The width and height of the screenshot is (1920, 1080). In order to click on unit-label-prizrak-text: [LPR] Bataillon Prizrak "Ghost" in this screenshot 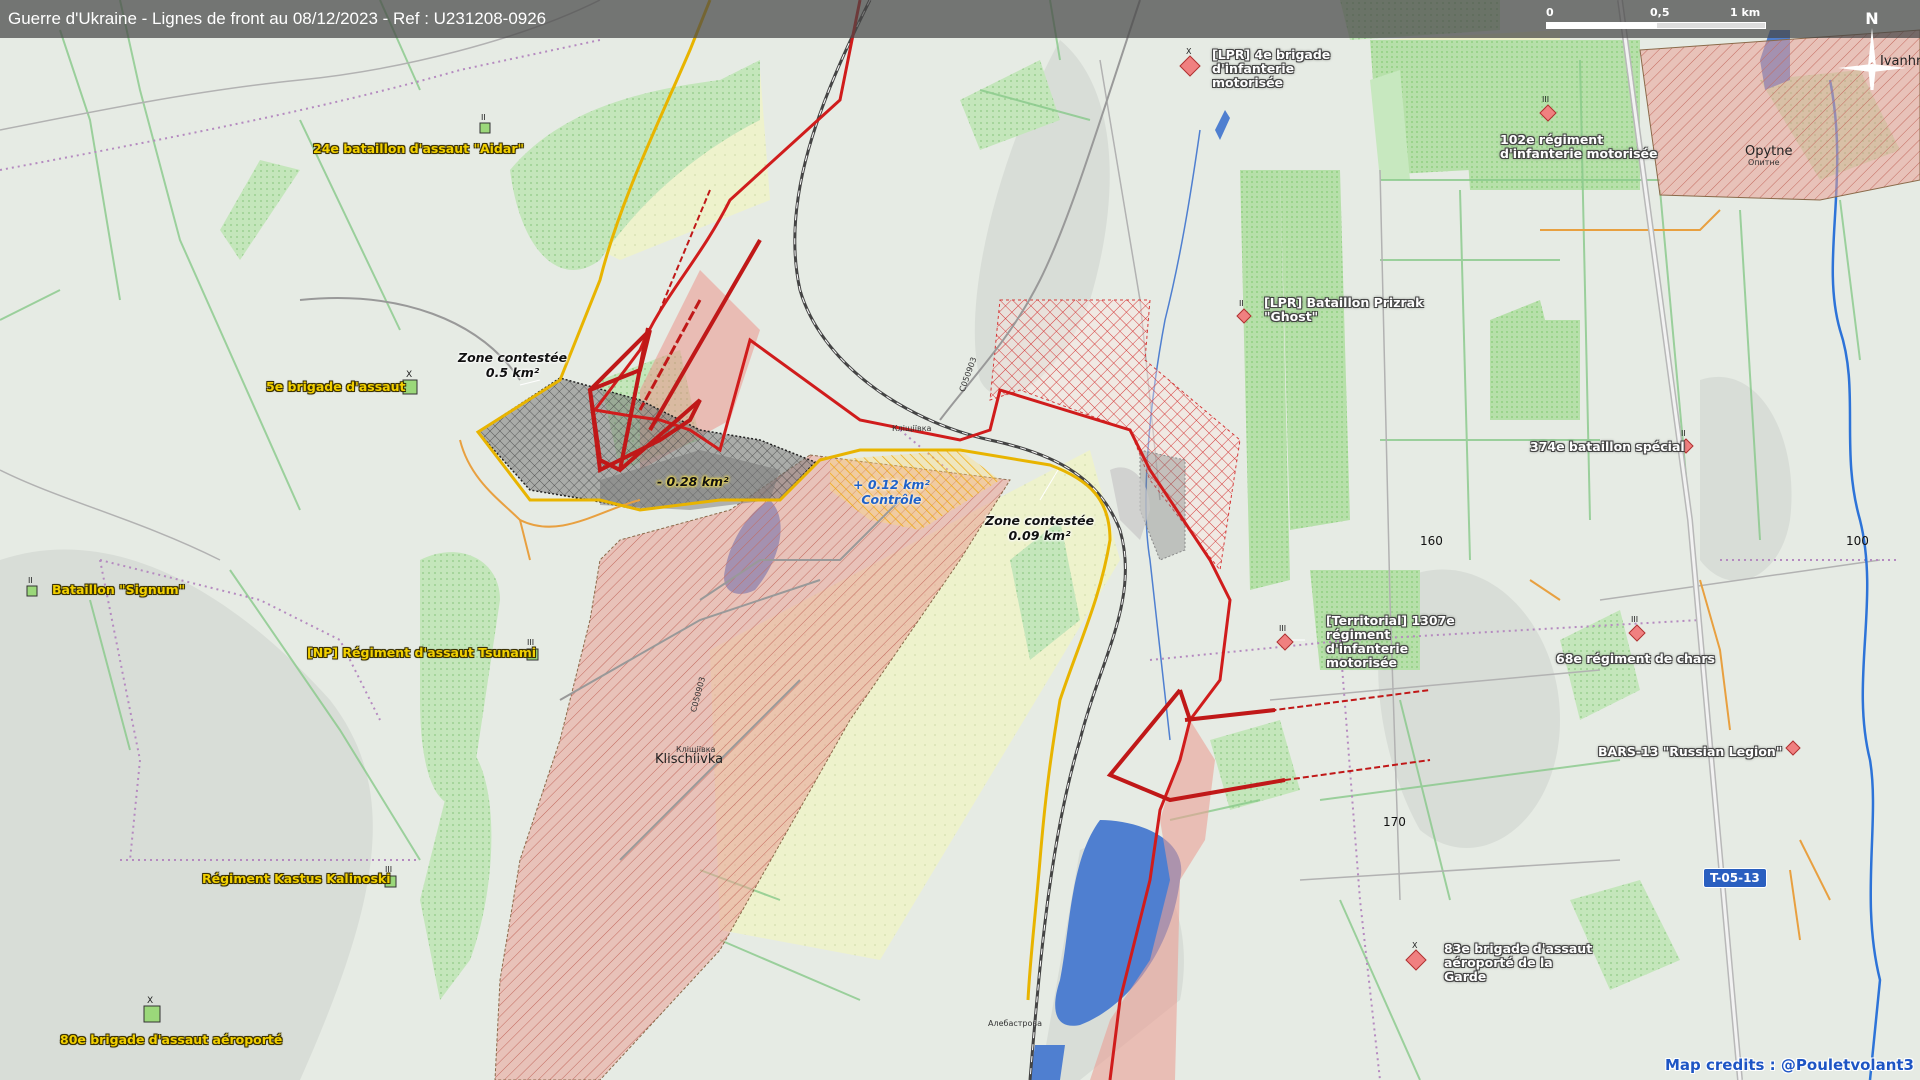, I will do `click(1344, 309)`.